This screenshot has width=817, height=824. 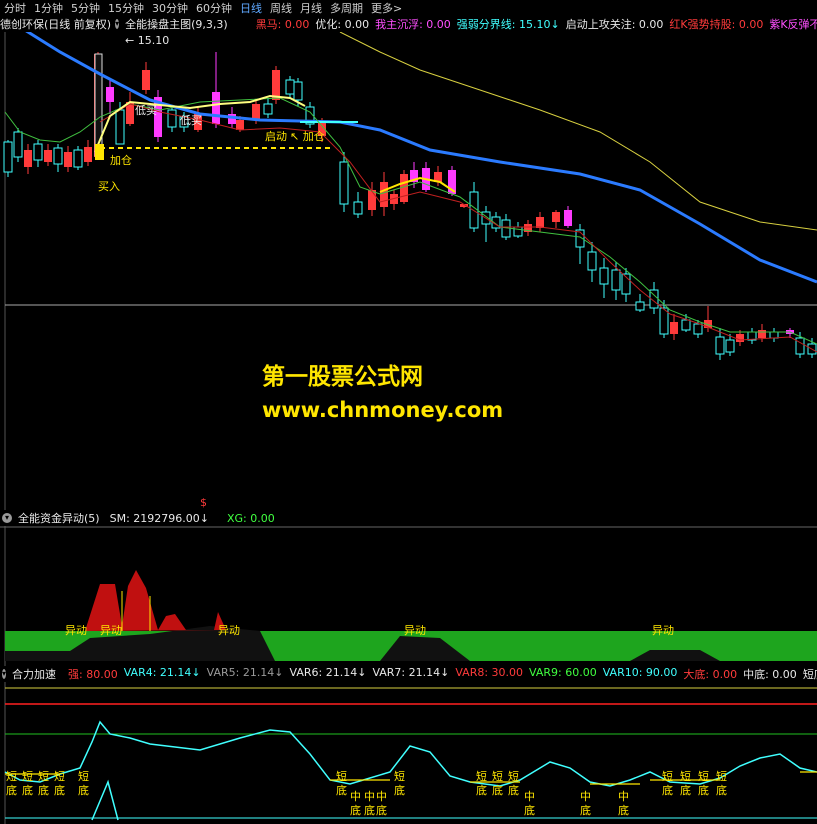 I want to click on readout-8: 大底: 0.00, so click(x=710, y=674).